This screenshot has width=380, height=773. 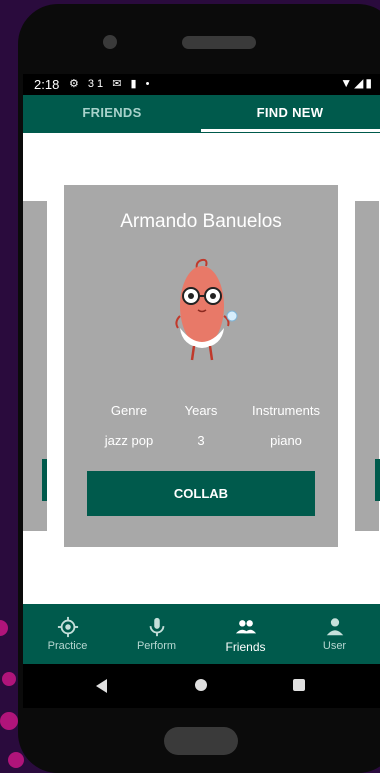 I want to click on collab-button: COLLAB, so click(x=201, y=493).